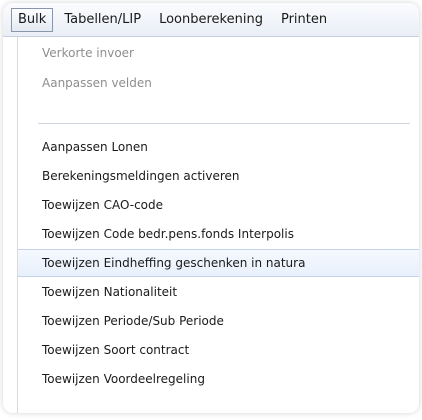 The image size is (422, 420). I want to click on menu-item-toewijzen-periode: Toewijzen Periode/Sub Periode, so click(218, 321).